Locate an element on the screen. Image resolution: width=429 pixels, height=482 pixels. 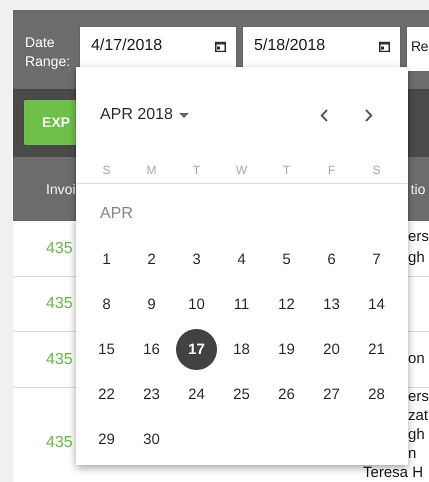
day-button: 9 is located at coordinates (151, 304).